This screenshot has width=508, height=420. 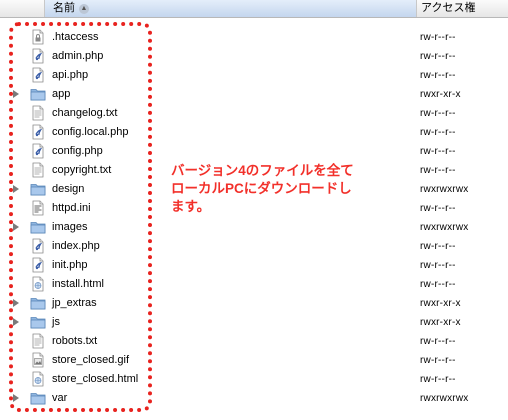 I want to click on name-column-label: 名前, so click(x=64, y=8).